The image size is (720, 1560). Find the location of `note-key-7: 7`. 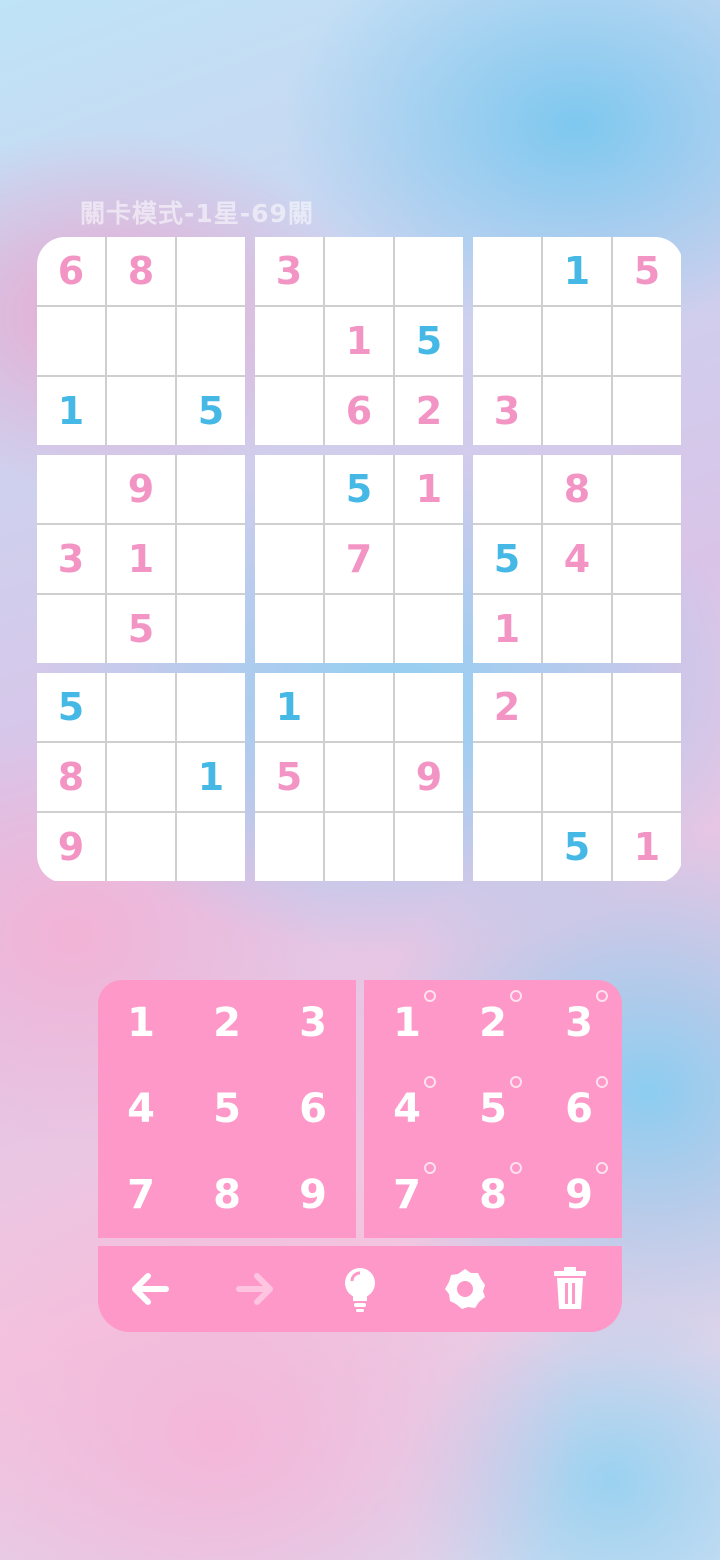

note-key-7: 7 is located at coordinates (407, 1195).